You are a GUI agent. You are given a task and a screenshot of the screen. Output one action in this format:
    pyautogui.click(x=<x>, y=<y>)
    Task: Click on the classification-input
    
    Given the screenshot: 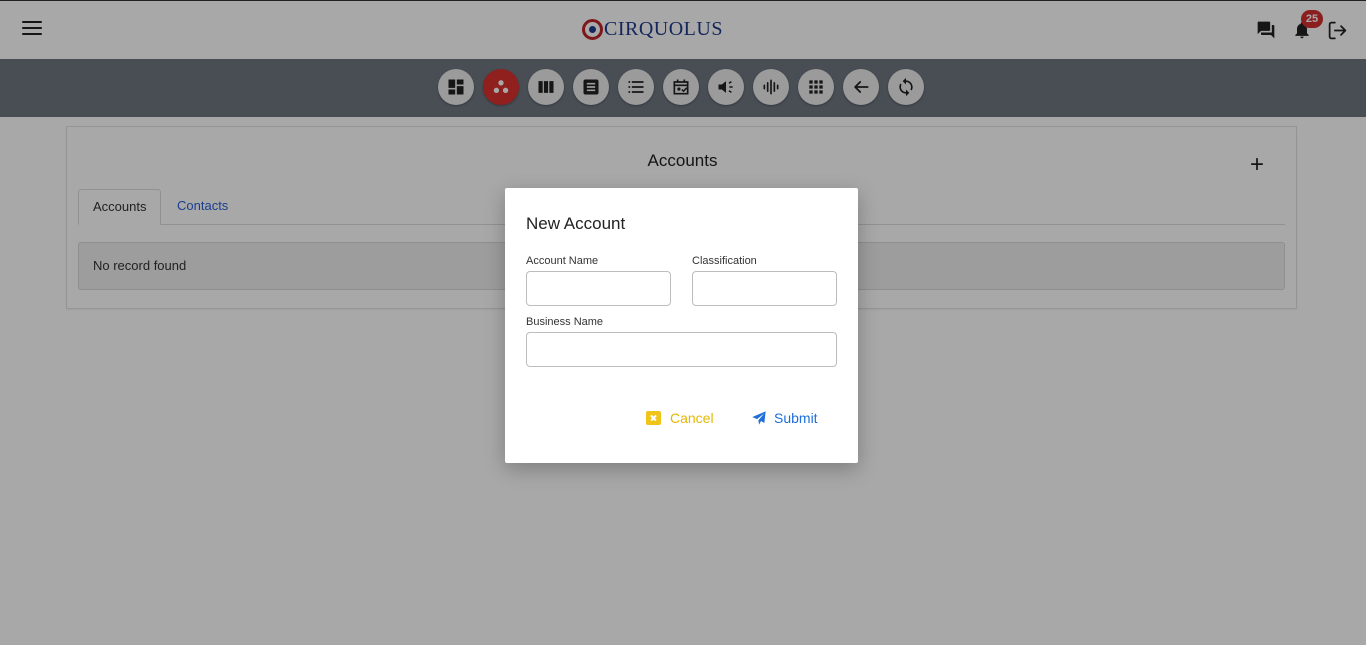 What is the action you would take?
    pyautogui.click(x=764, y=288)
    